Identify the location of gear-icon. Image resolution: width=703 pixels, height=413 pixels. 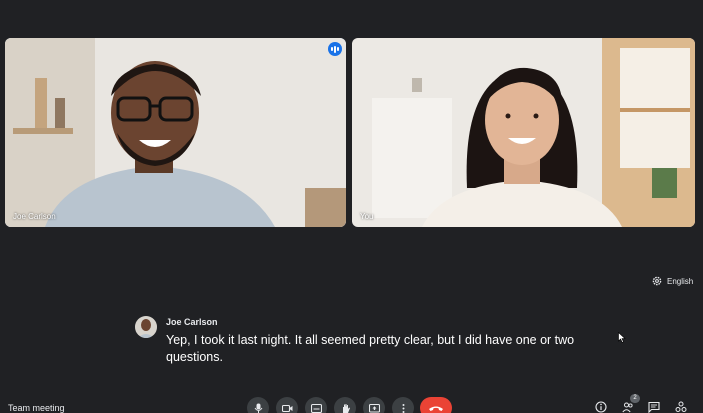
(657, 281).